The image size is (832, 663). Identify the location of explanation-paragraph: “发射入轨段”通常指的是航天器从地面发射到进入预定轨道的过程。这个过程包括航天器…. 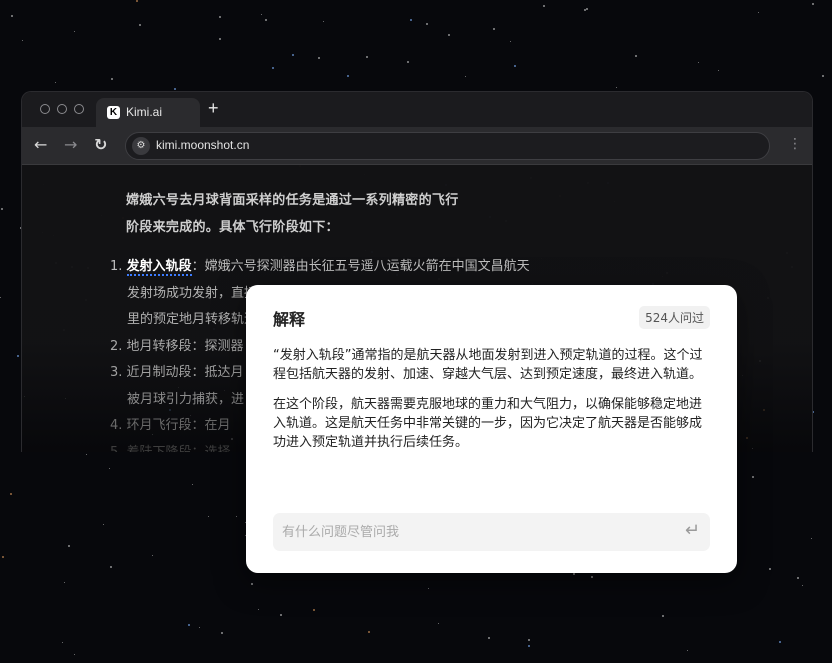
(488, 365).